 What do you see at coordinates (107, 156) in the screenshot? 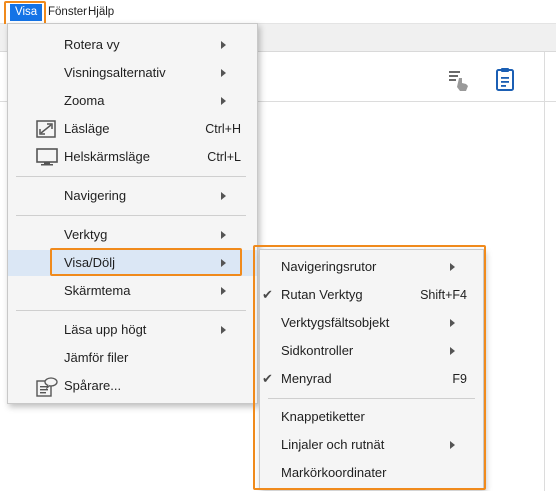
I see `menu-item-label: Helskärmsläge` at bounding box center [107, 156].